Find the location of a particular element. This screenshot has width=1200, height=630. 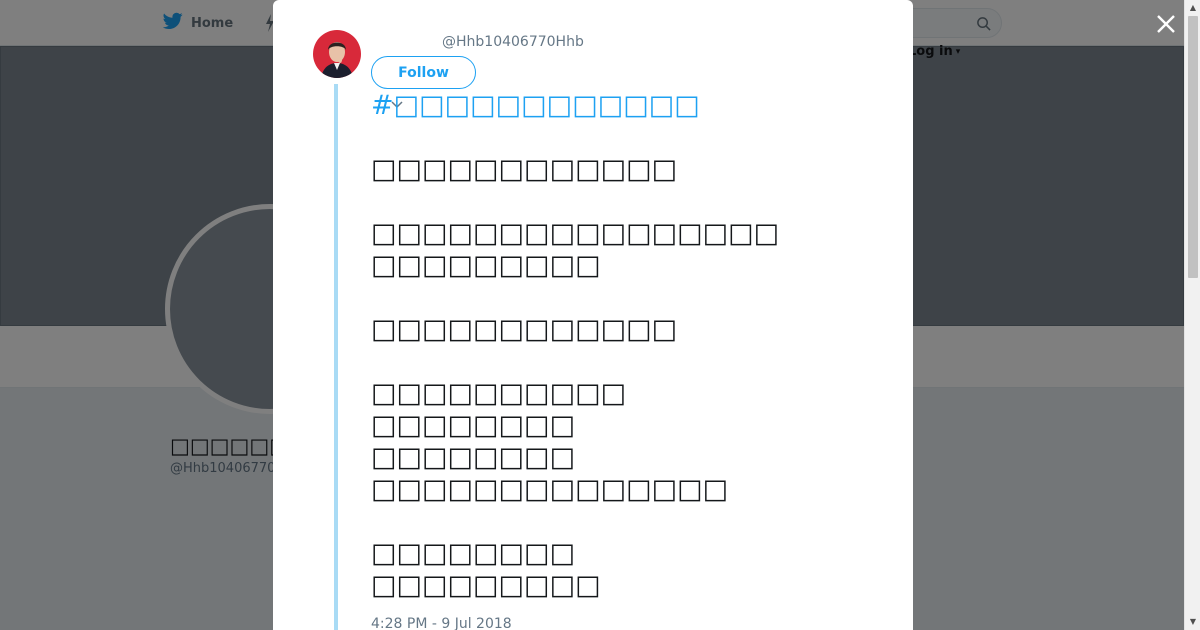

close-icon is located at coordinates (1166, 24).